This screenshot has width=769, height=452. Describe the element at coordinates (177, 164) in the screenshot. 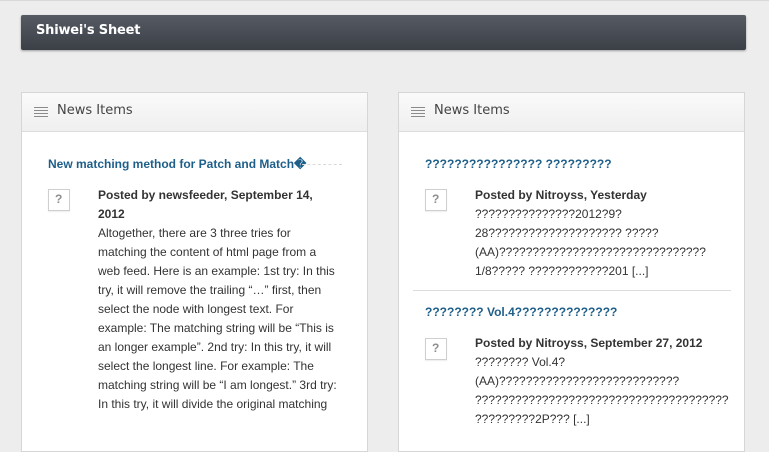

I see `news-item-title-link: New matching method for Patch and Match�` at that location.